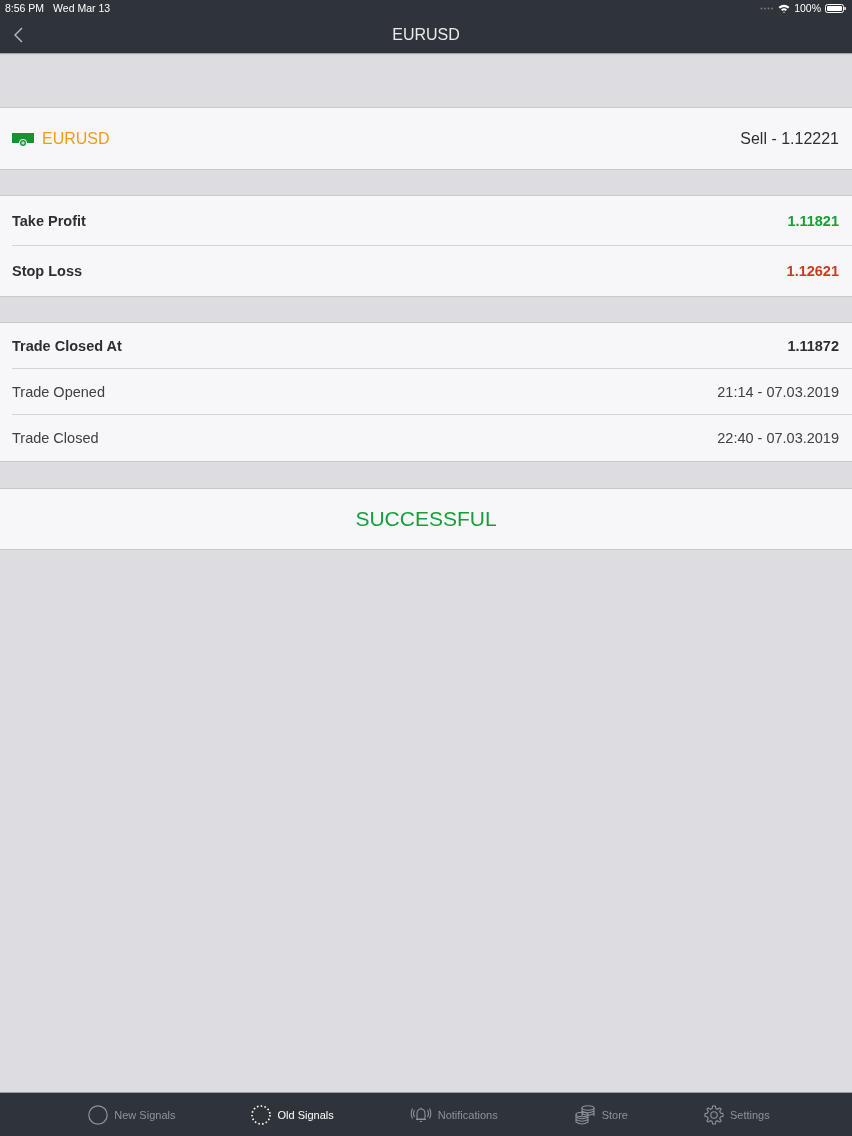 Image resolution: width=852 pixels, height=1136 pixels. Describe the element at coordinates (807, 8) in the screenshot. I see `battery-percent: 100%` at that location.